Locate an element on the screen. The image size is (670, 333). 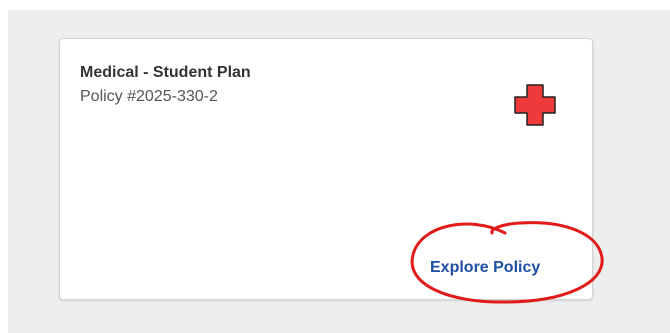
explore-policy-link: Explore Policy is located at coordinates (485, 268).